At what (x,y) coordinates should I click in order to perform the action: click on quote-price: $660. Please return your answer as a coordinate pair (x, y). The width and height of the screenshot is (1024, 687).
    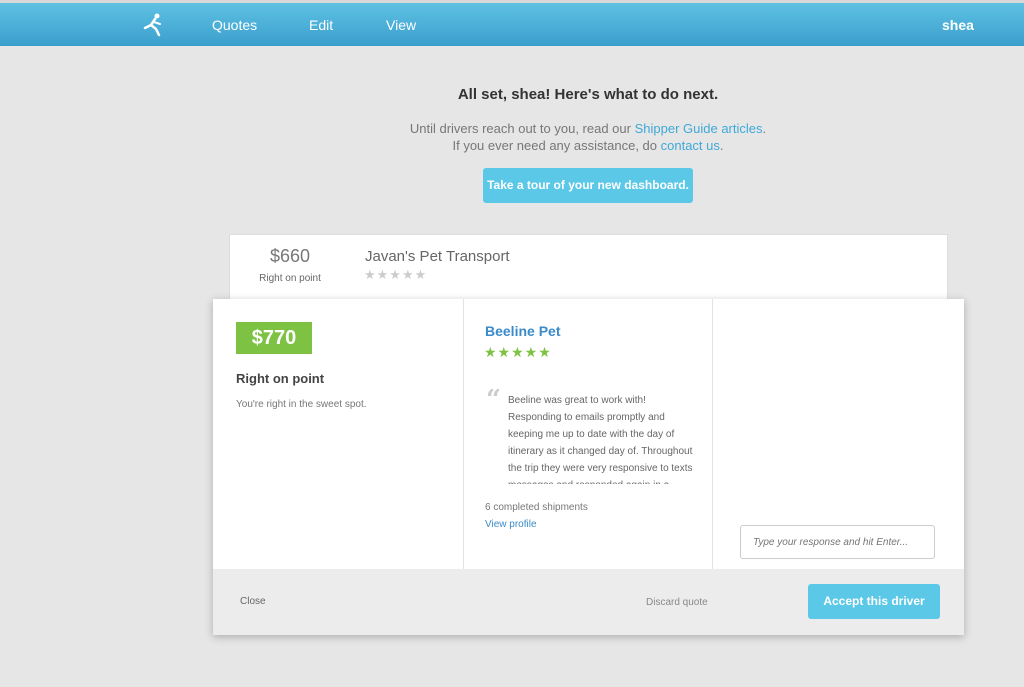
    Looking at the image, I should click on (290, 256).